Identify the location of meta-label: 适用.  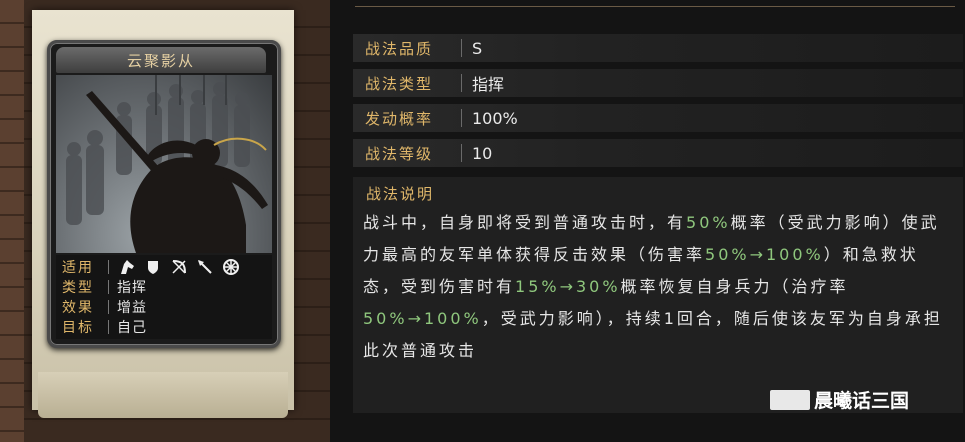
(78, 268).